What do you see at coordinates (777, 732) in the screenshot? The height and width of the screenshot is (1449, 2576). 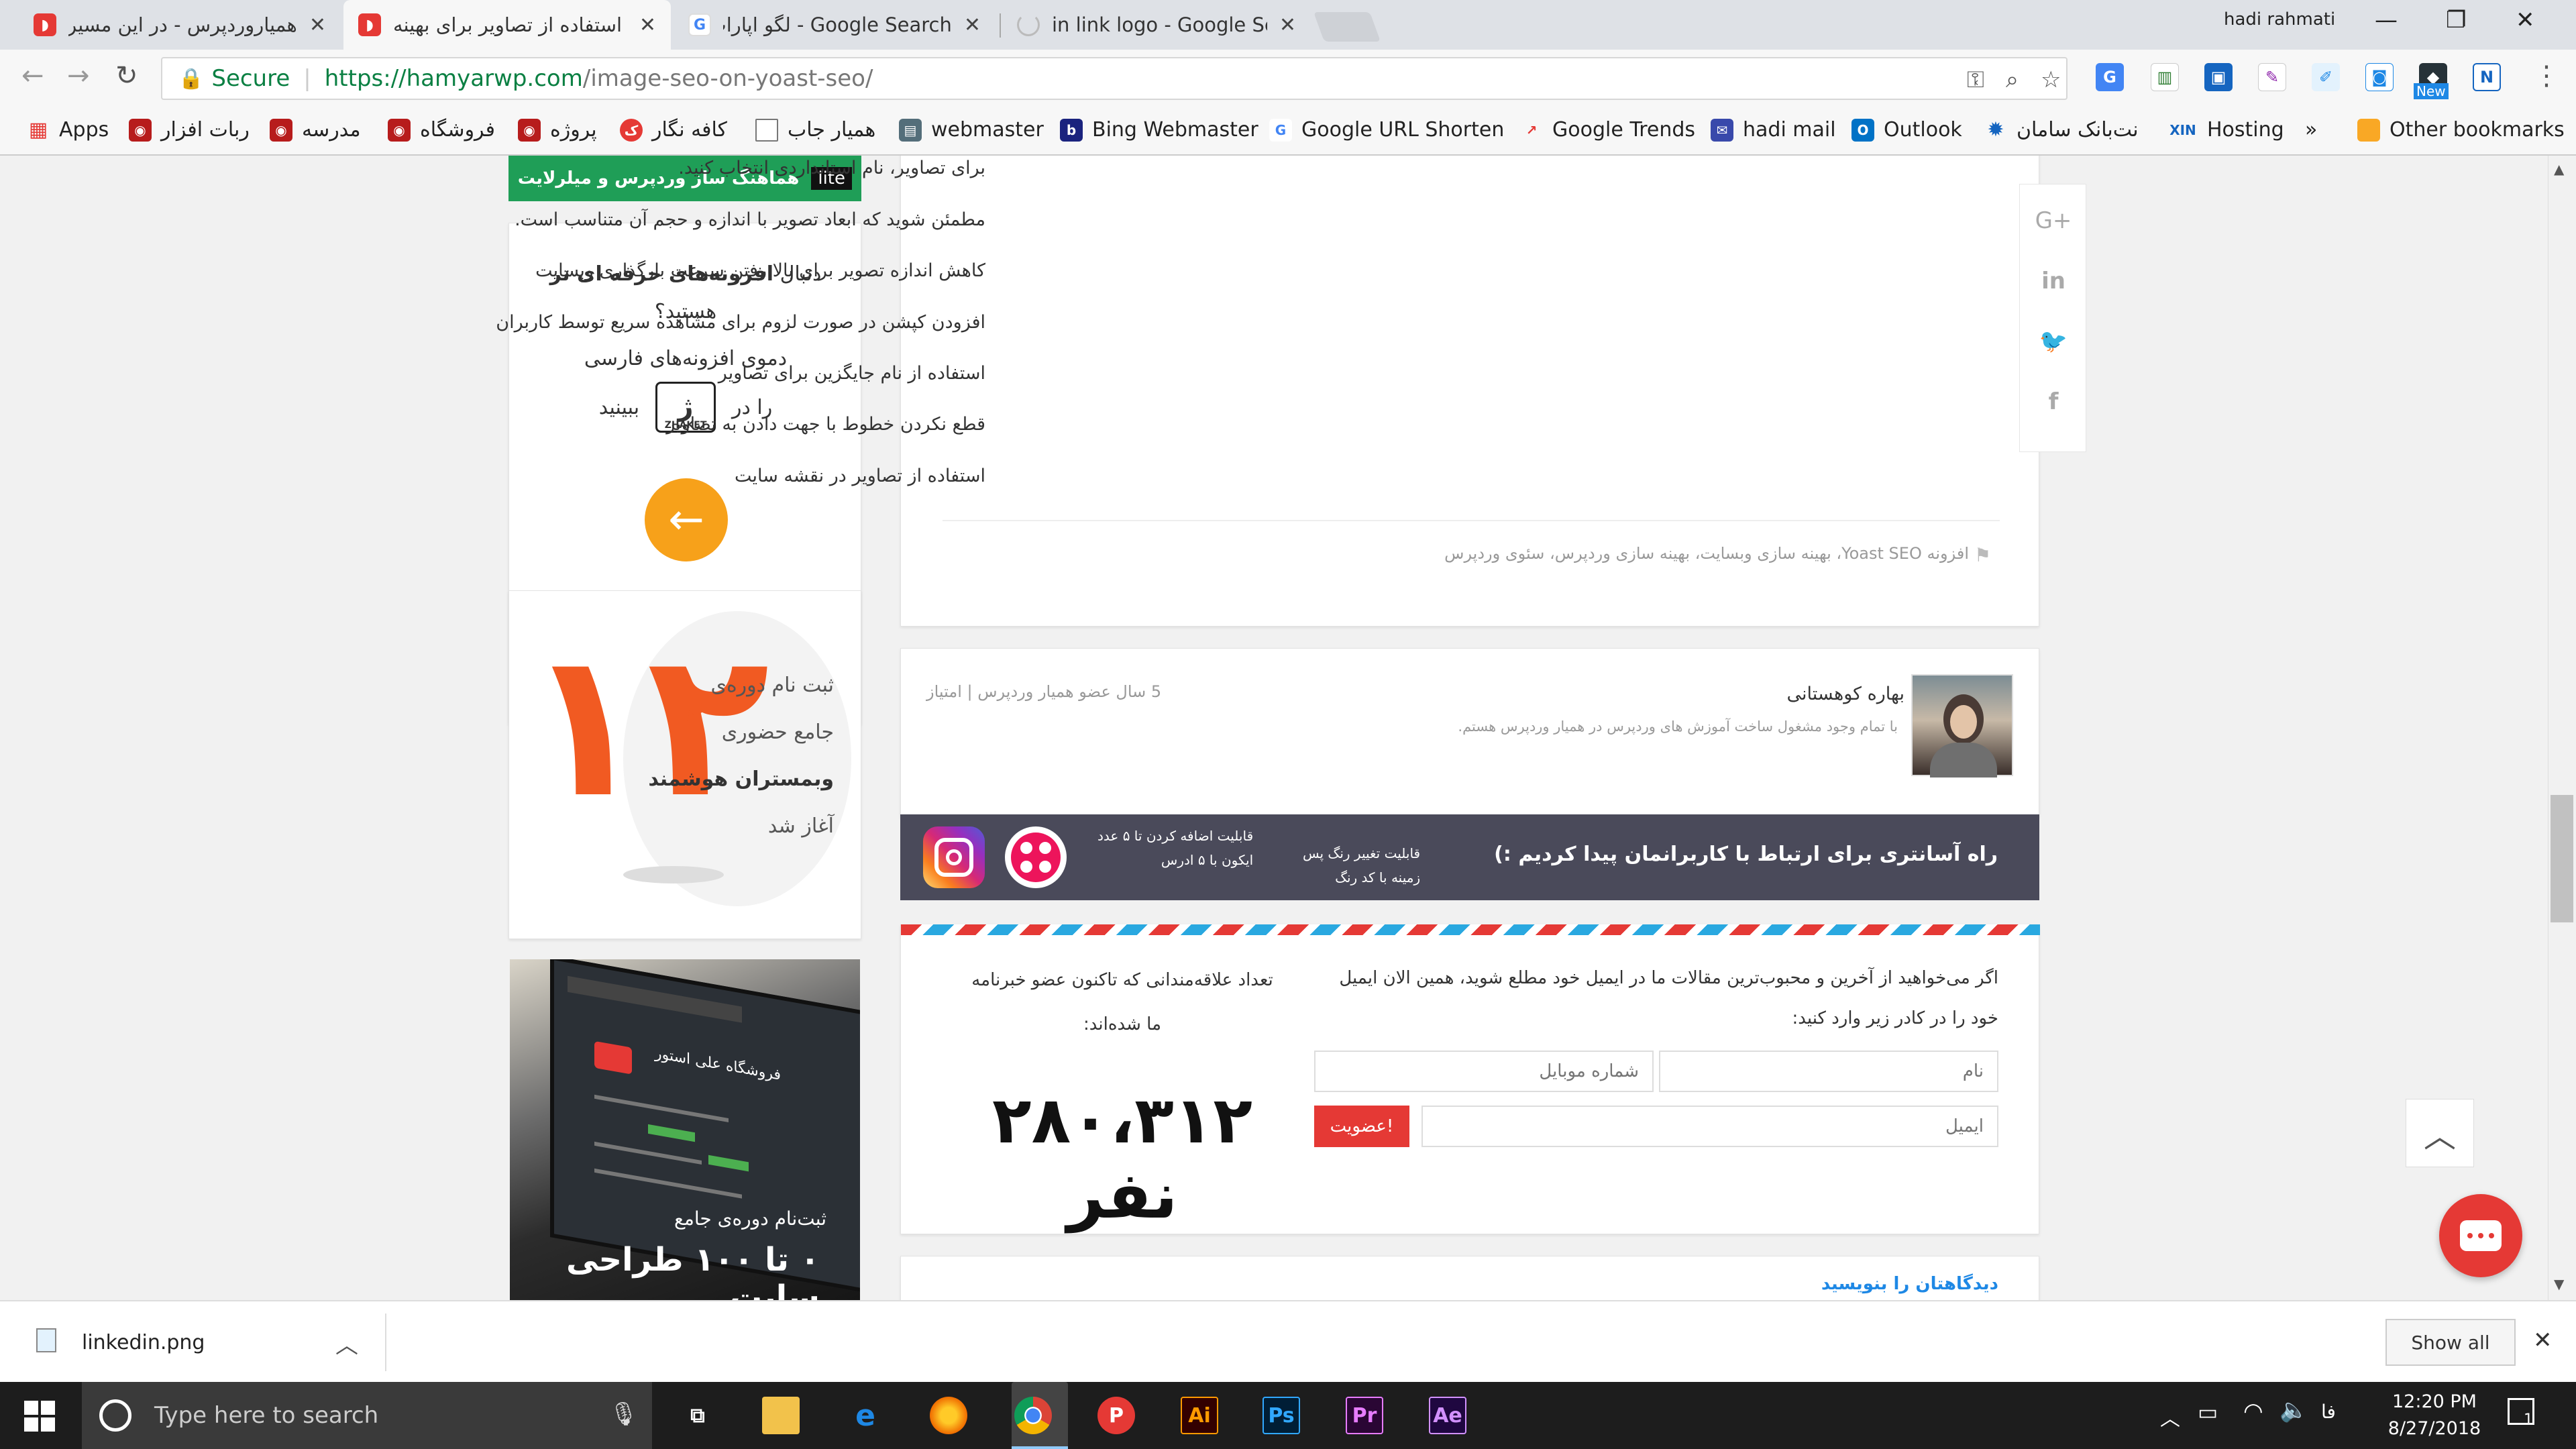 I see `course-line2: جامع حضوری` at bounding box center [777, 732].